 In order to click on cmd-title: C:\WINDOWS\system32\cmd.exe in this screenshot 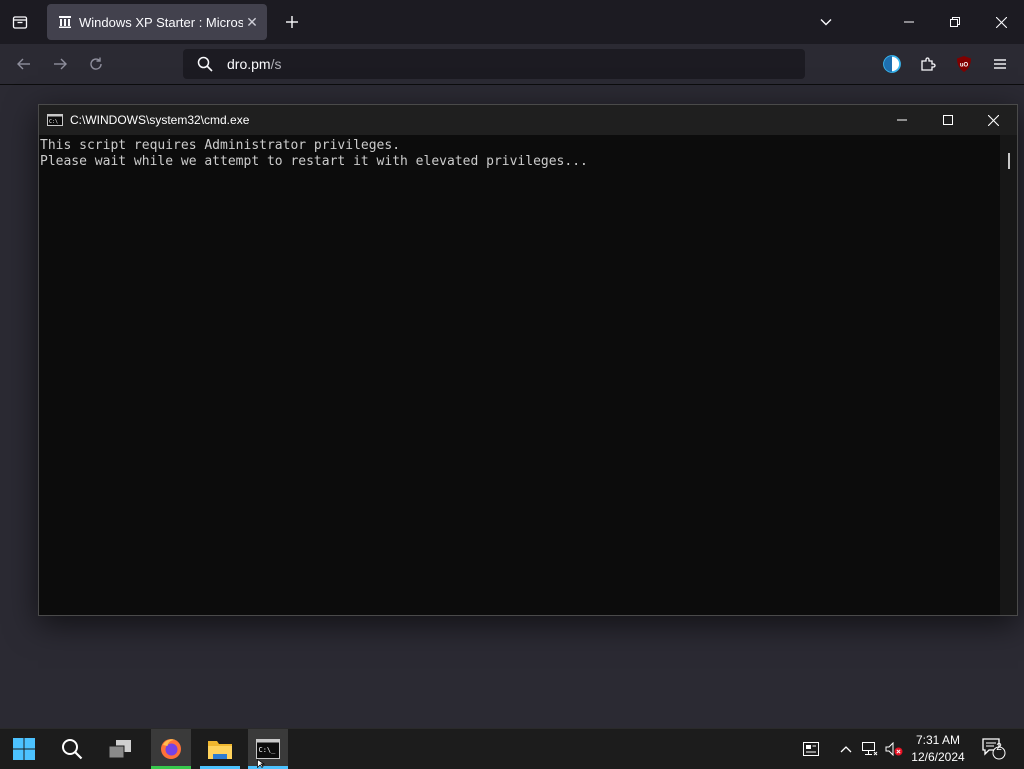, I will do `click(160, 120)`.